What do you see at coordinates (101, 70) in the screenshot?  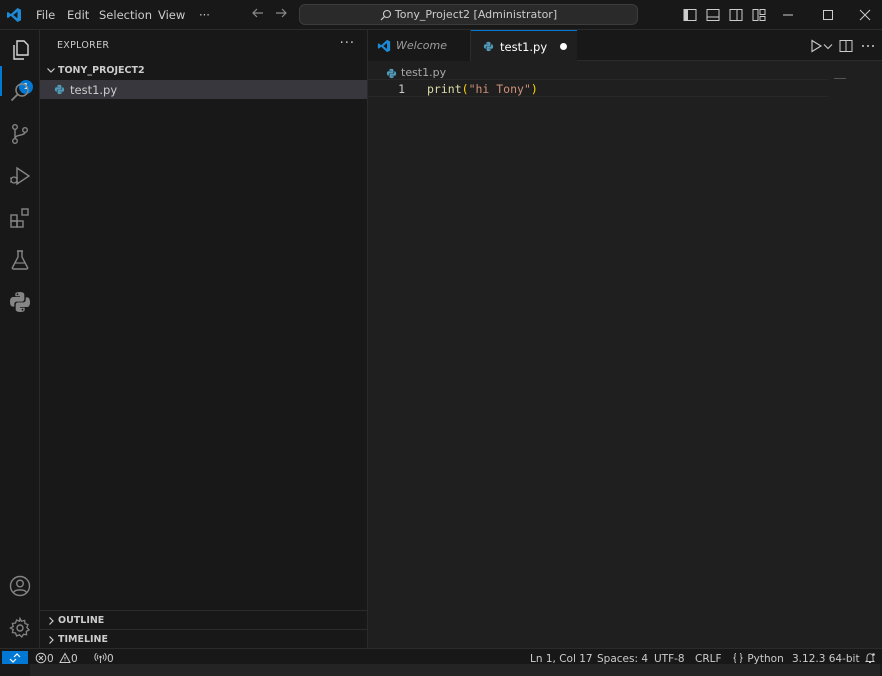 I see `folder-label: TONY_PROJECT2` at bounding box center [101, 70].